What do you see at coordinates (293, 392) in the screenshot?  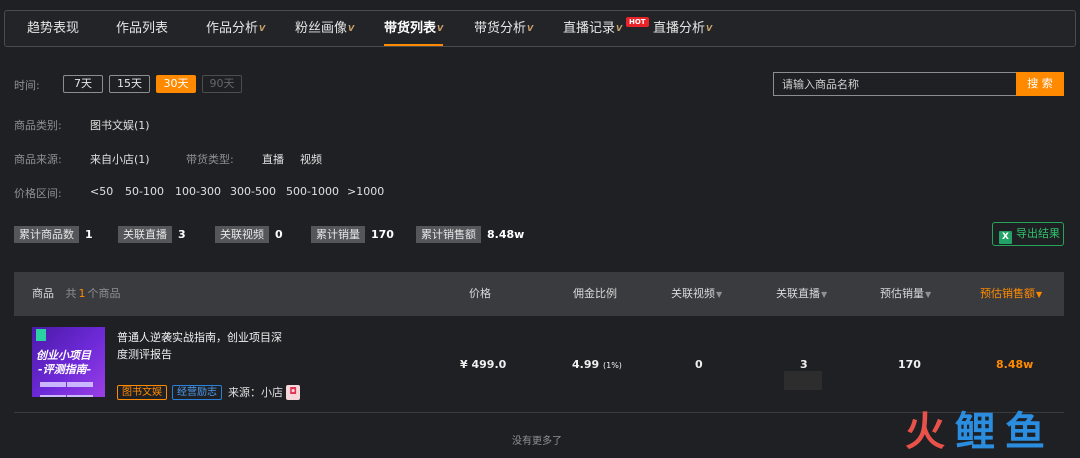 I see `shop-icon: ◘` at bounding box center [293, 392].